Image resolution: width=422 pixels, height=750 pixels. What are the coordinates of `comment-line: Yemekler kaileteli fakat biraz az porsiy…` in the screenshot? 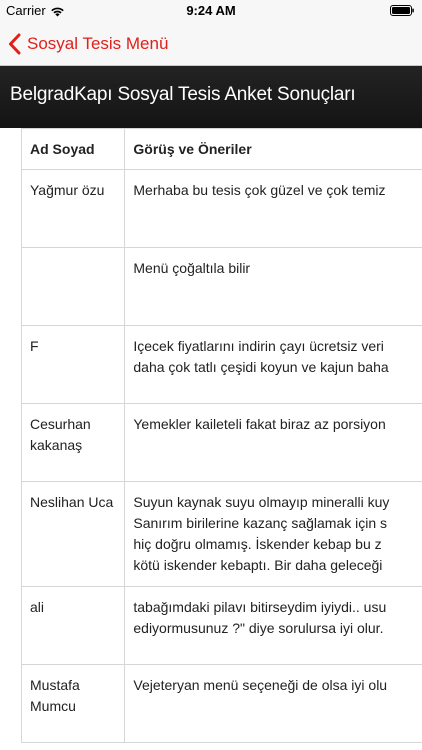 It's located at (259, 424).